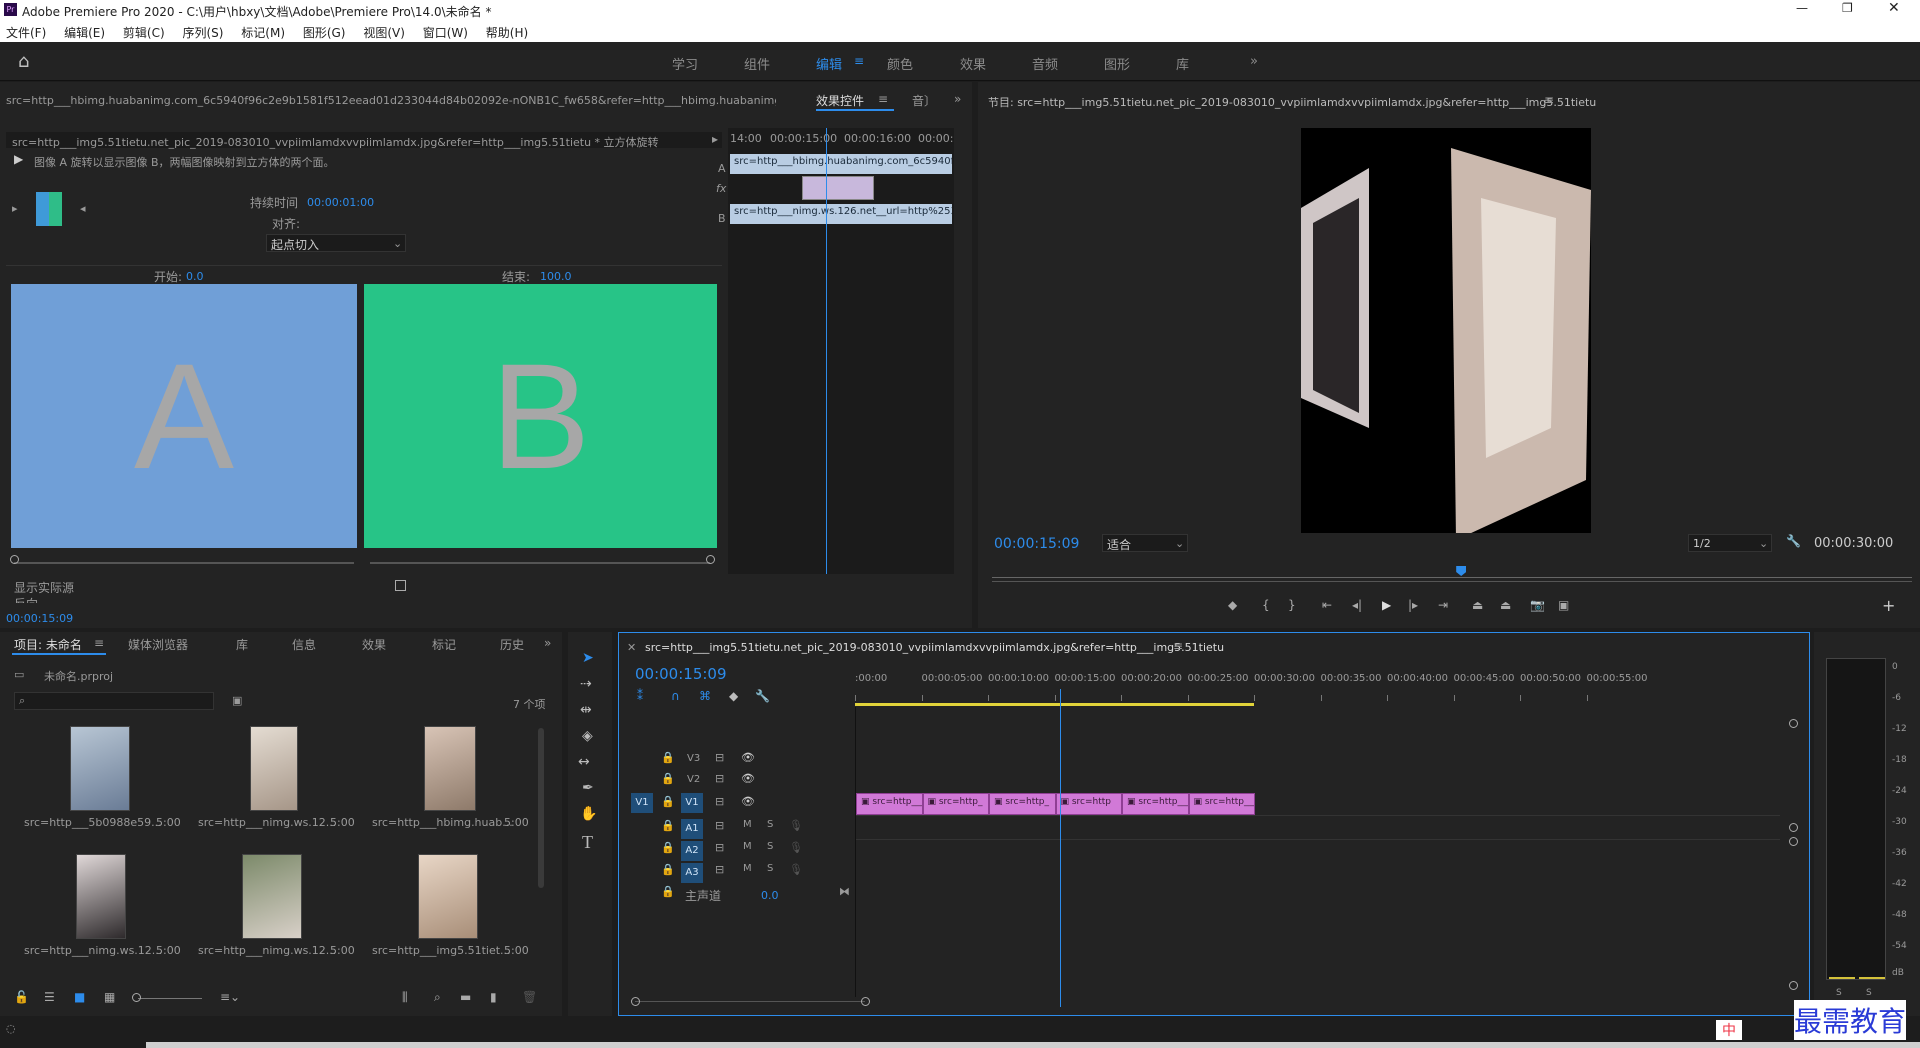  What do you see at coordinates (587, 842) in the screenshot?
I see `type-tool-icon: T` at bounding box center [587, 842].